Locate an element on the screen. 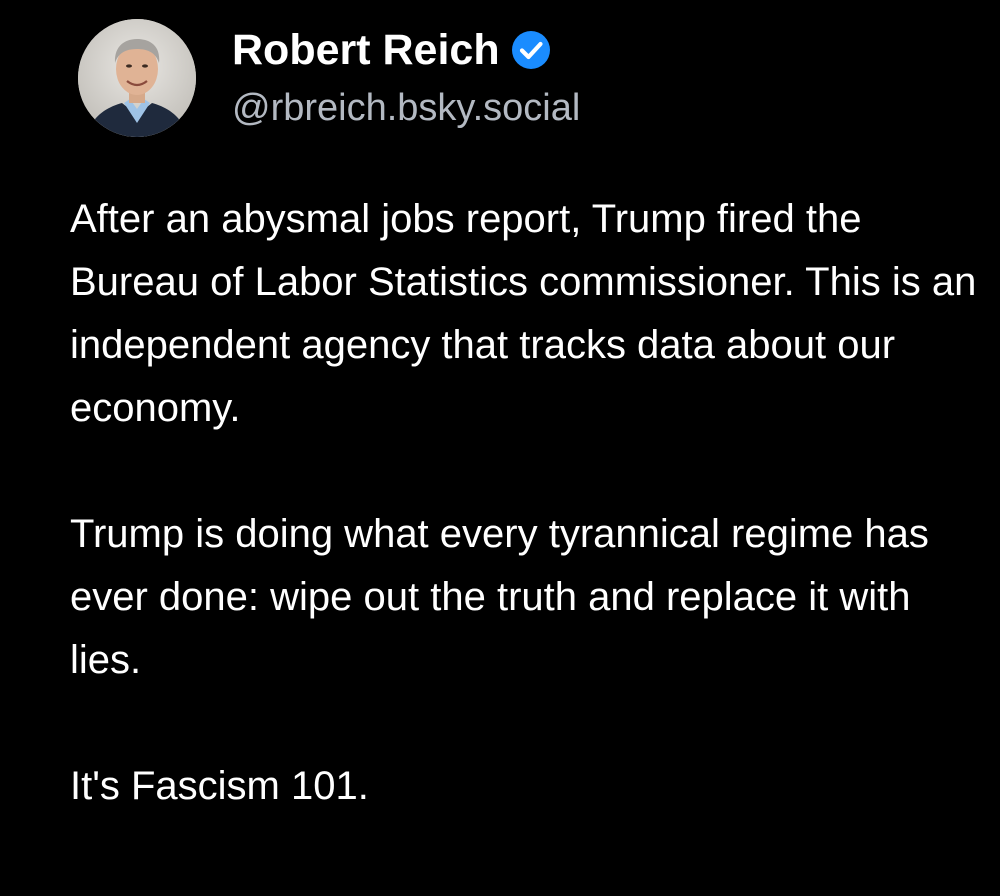 The width and height of the screenshot is (1000, 896). author-name-text: Robert Reich is located at coordinates (366, 50).